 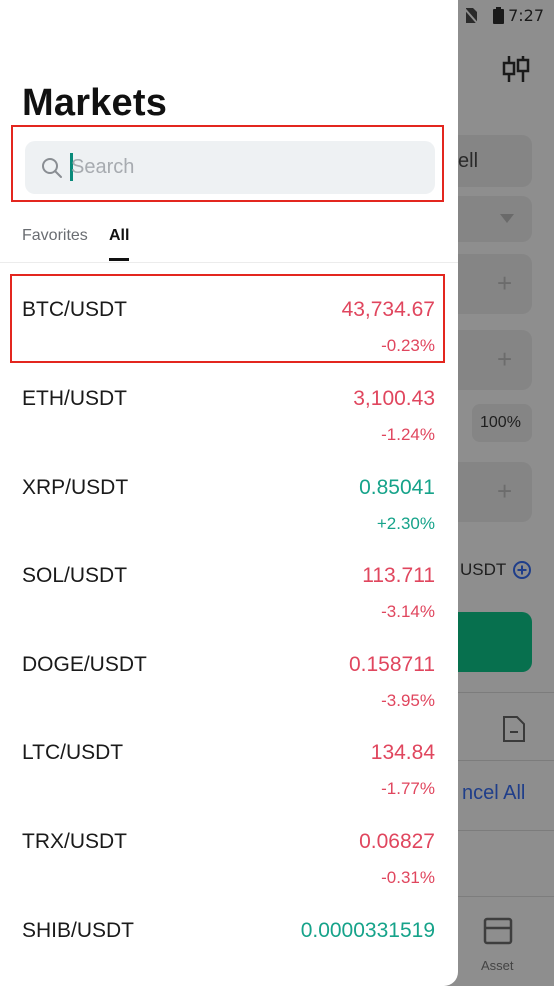 What do you see at coordinates (408, 345) in the screenshot?
I see `market-change: -0.23%` at bounding box center [408, 345].